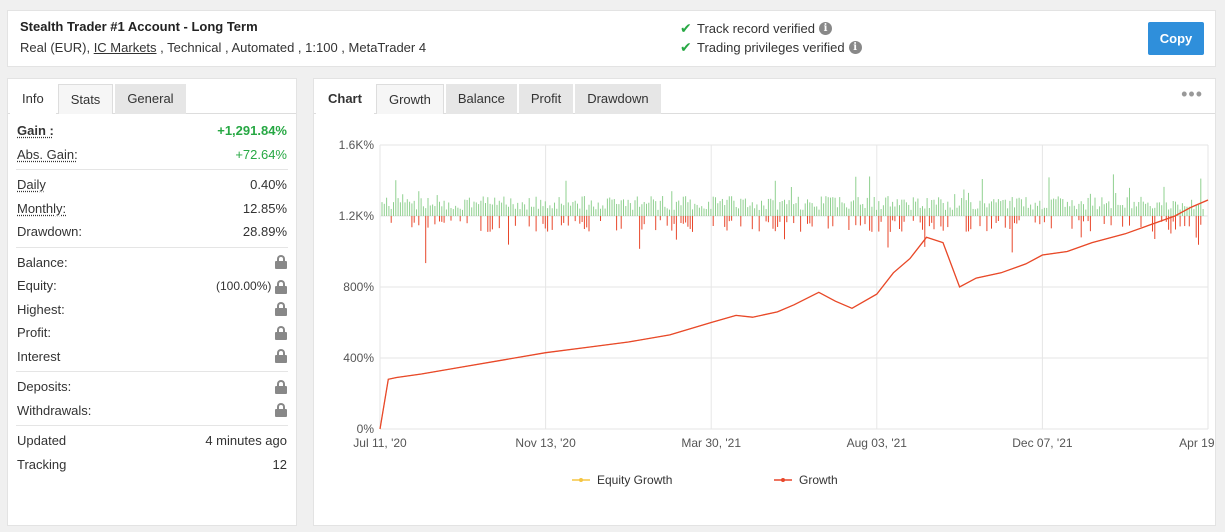 This screenshot has width=1225, height=532. Describe the element at coordinates (139, 26) in the screenshot. I see `account-title: Stealth Trader #1 Account - Long Term` at that location.